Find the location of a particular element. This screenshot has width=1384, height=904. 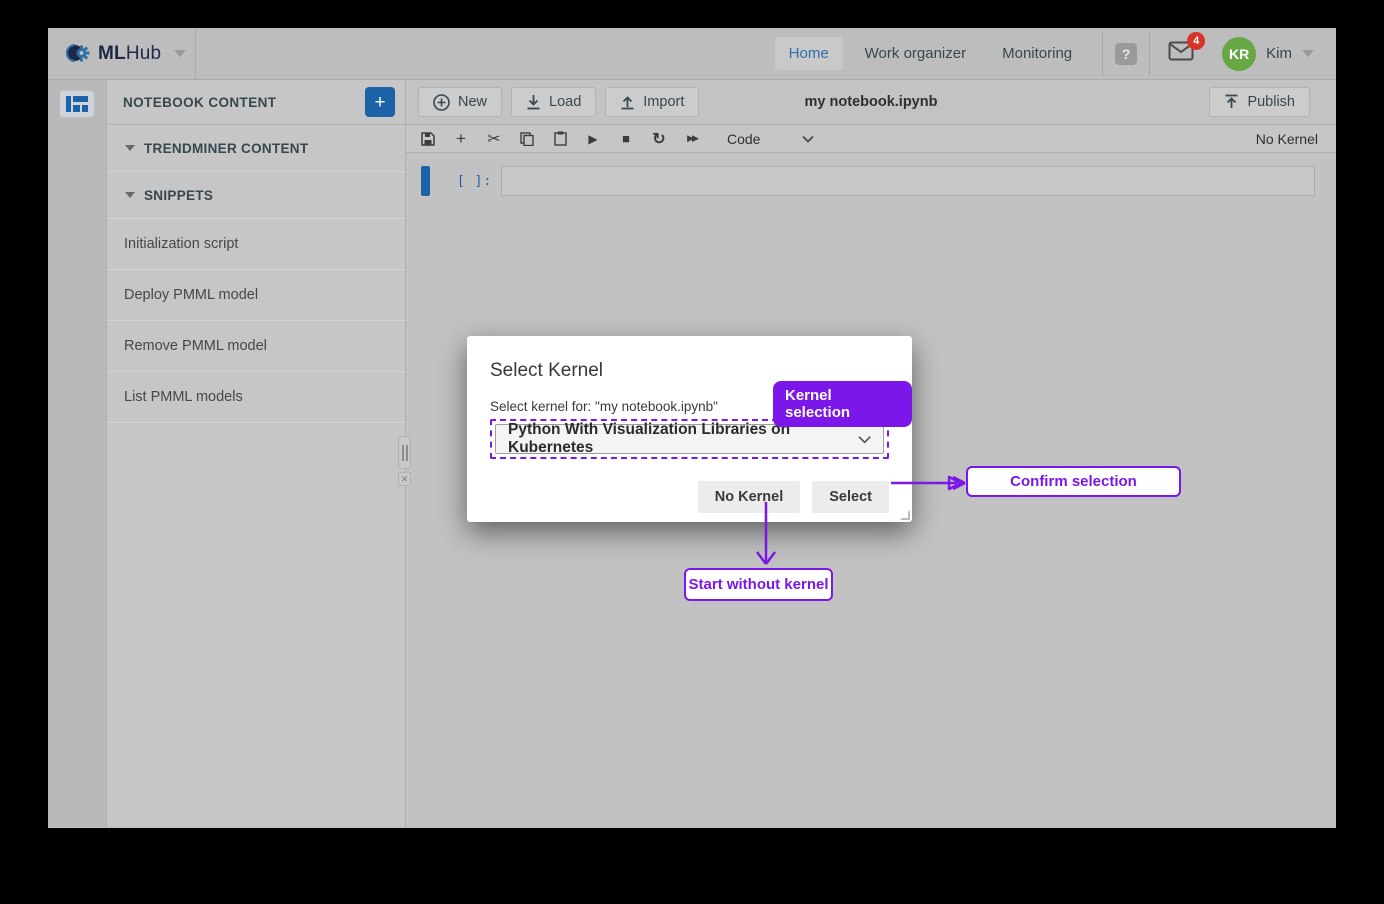

restart-icon: ↻ is located at coordinates (659, 139).